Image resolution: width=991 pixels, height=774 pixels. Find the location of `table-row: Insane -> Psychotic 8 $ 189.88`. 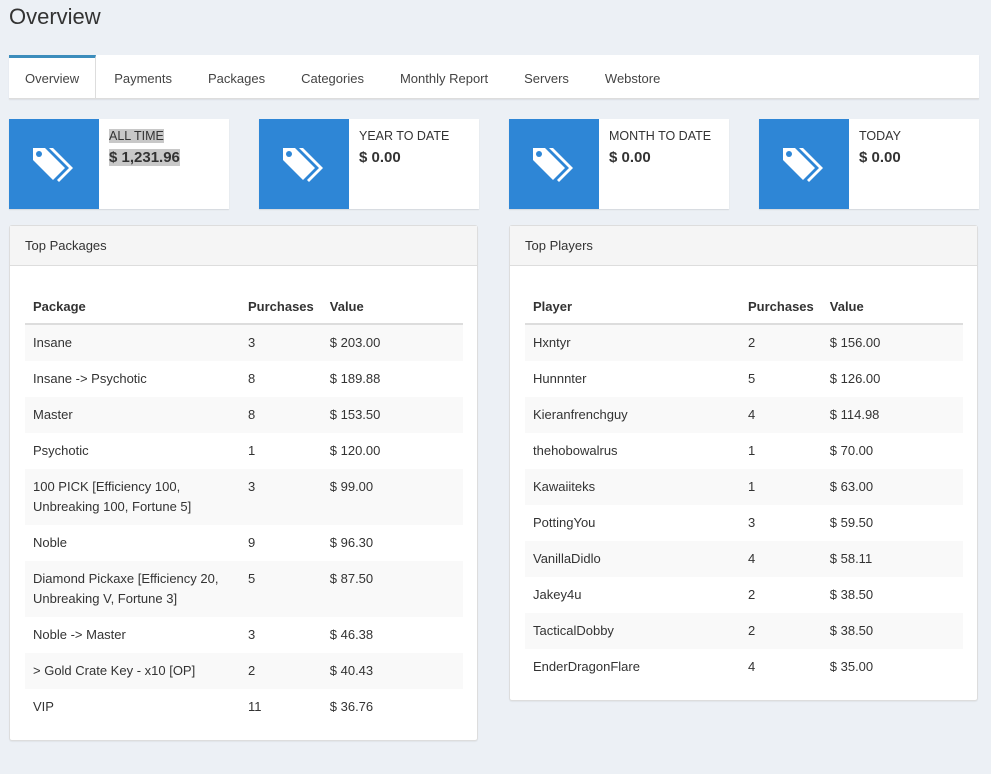

table-row: Insane -> Psychotic 8 $ 189.88 is located at coordinates (244, 379).